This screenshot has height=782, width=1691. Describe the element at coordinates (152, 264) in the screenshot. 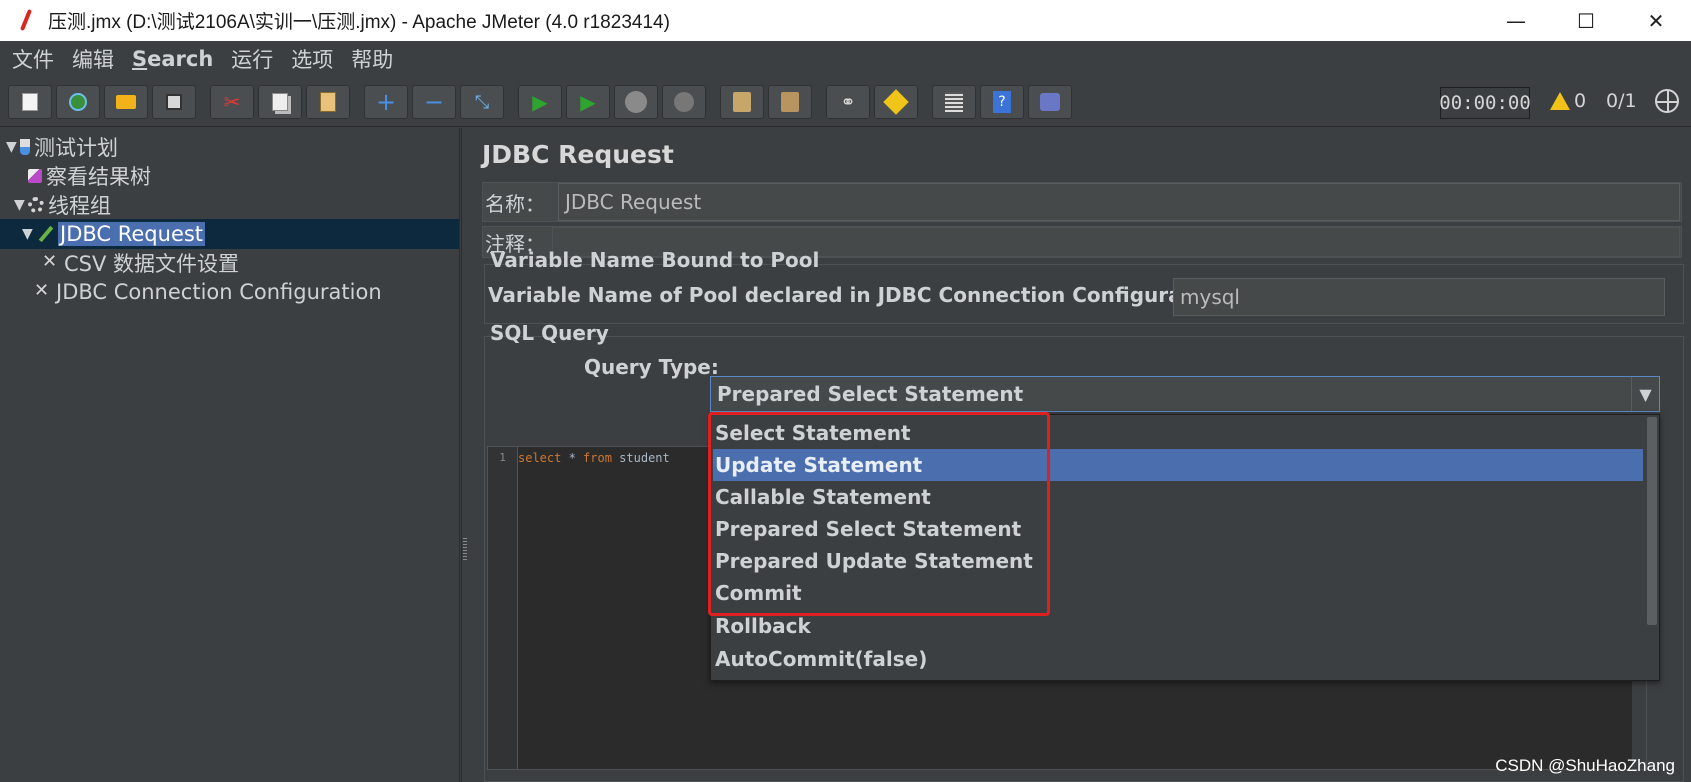

I see `tree-label-csv-config: CSV 数据文件设置` at that location.